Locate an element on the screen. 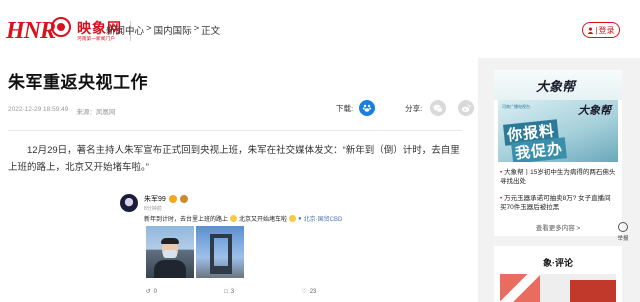 The image size is (640, 302). laugh-emoji-icon is located at coordinates (293, 218).